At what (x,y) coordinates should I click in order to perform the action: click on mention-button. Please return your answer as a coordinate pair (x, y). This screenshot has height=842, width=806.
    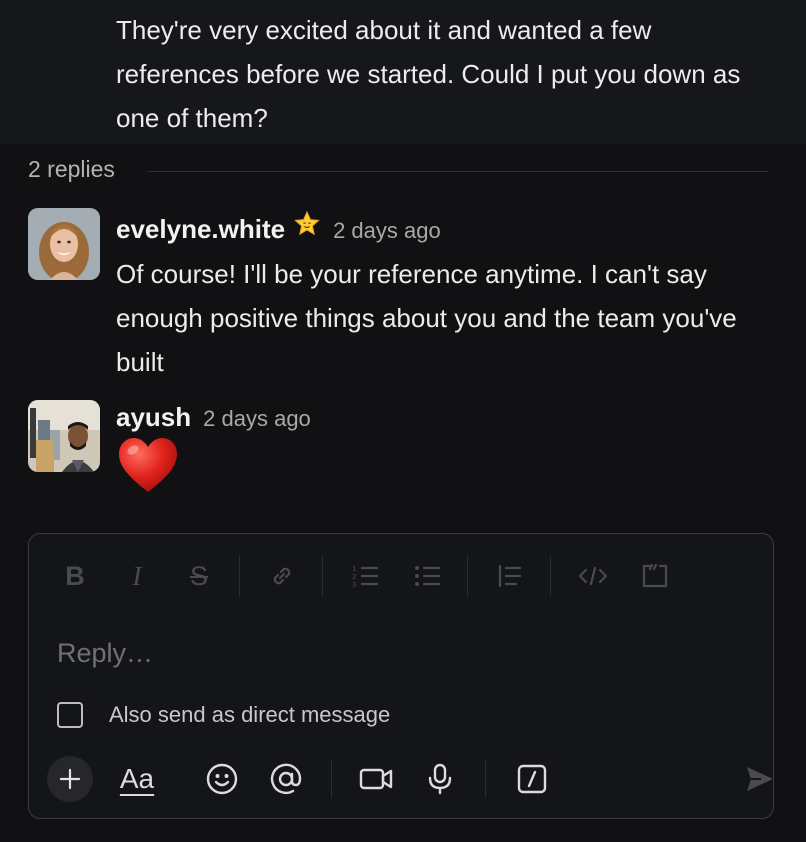
    Looking at the image, I should click on (286, 779).